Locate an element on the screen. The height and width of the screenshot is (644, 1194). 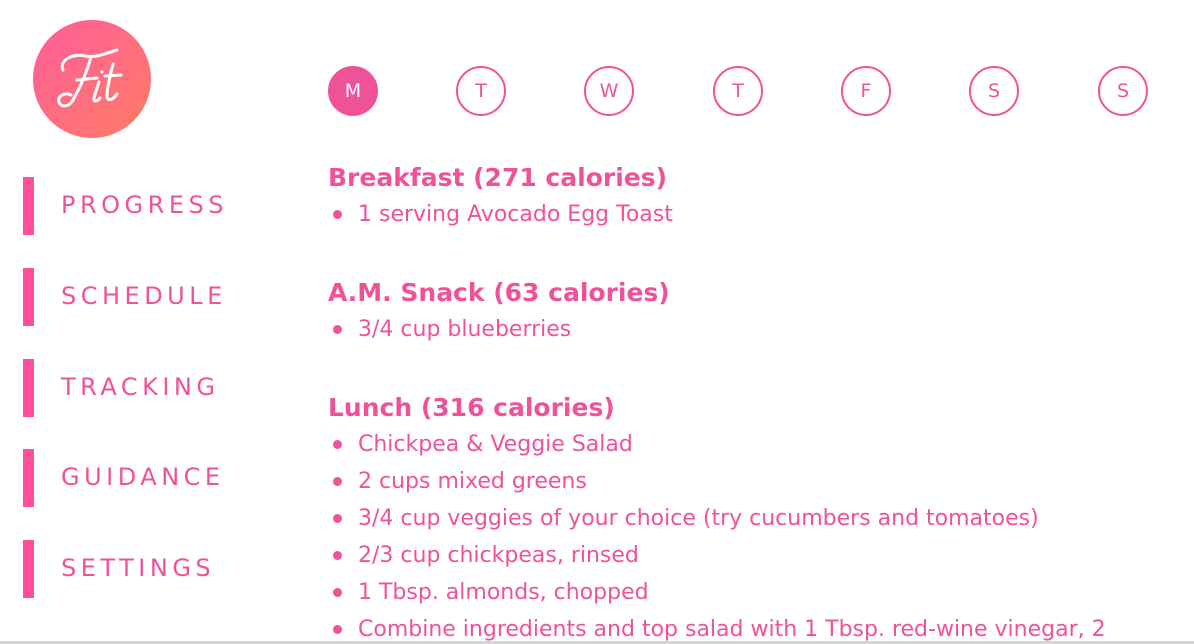
meal-item-text: 2/3 cup chickpeas, rinsed is located at coordinates (498, 555).